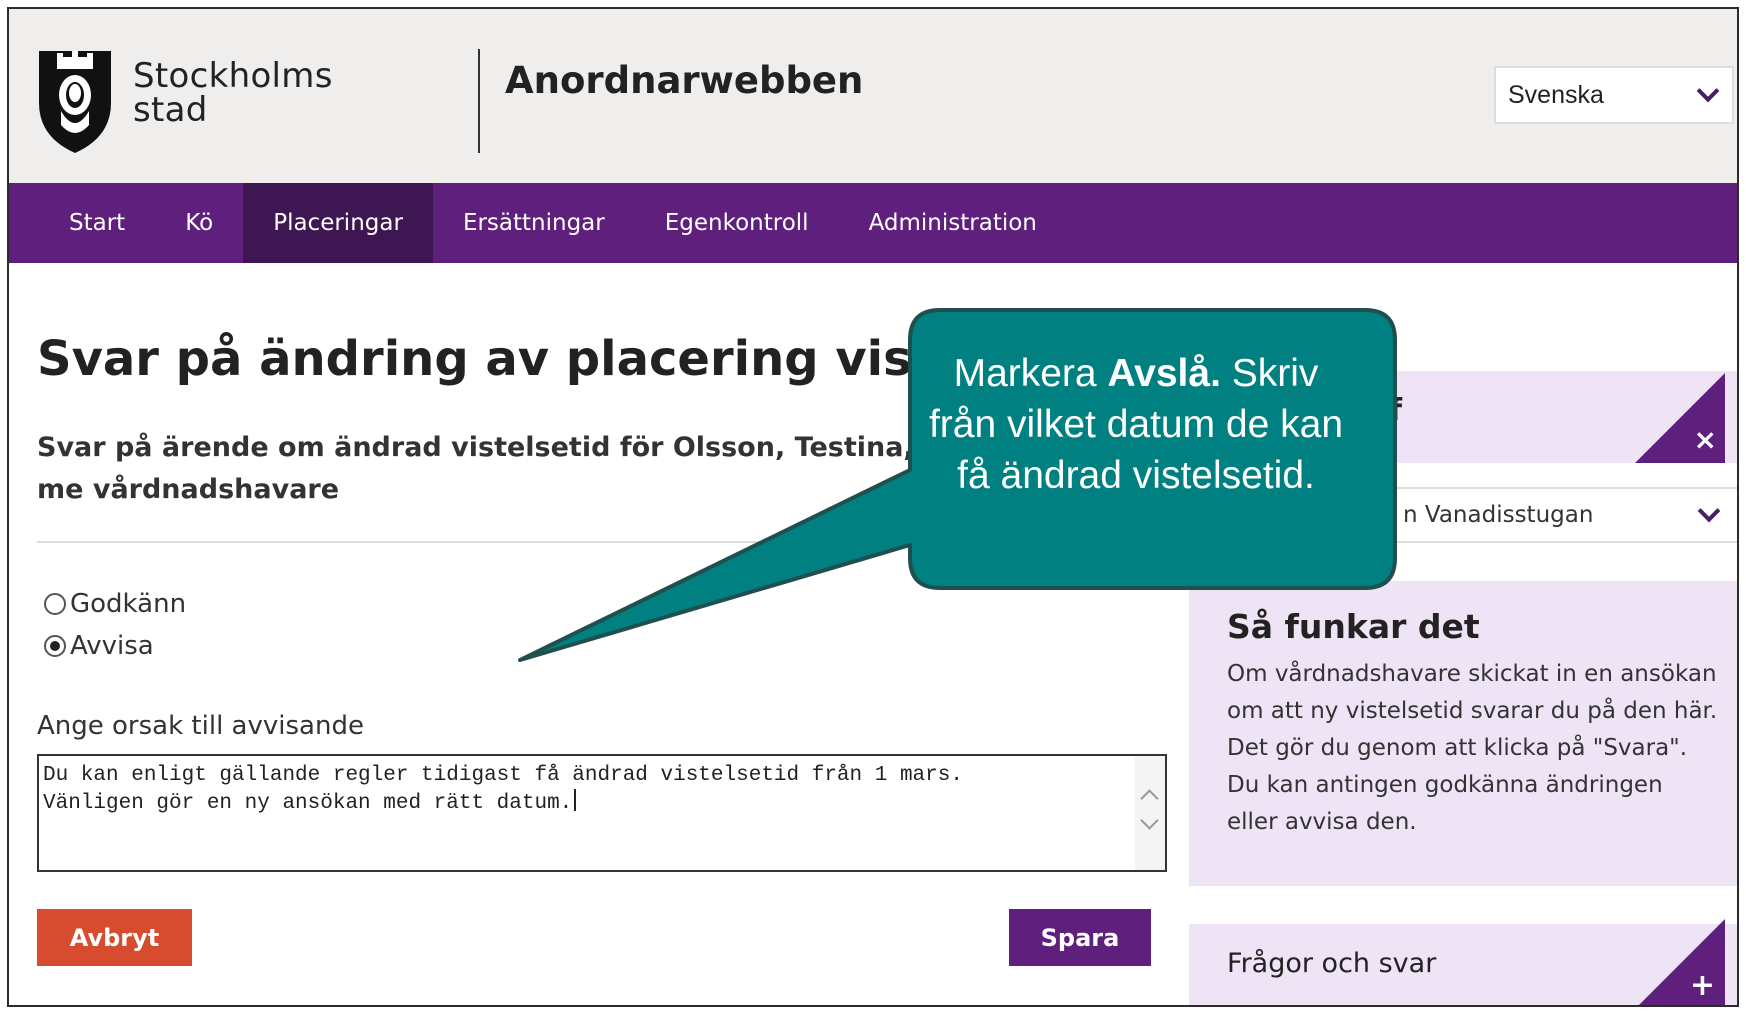 Image resolution: width=1746 pixels, height=1014 pixels. Describe the element at coordinates (1080, 937) in the screenshot. I see `save-button: Spara` at that location.